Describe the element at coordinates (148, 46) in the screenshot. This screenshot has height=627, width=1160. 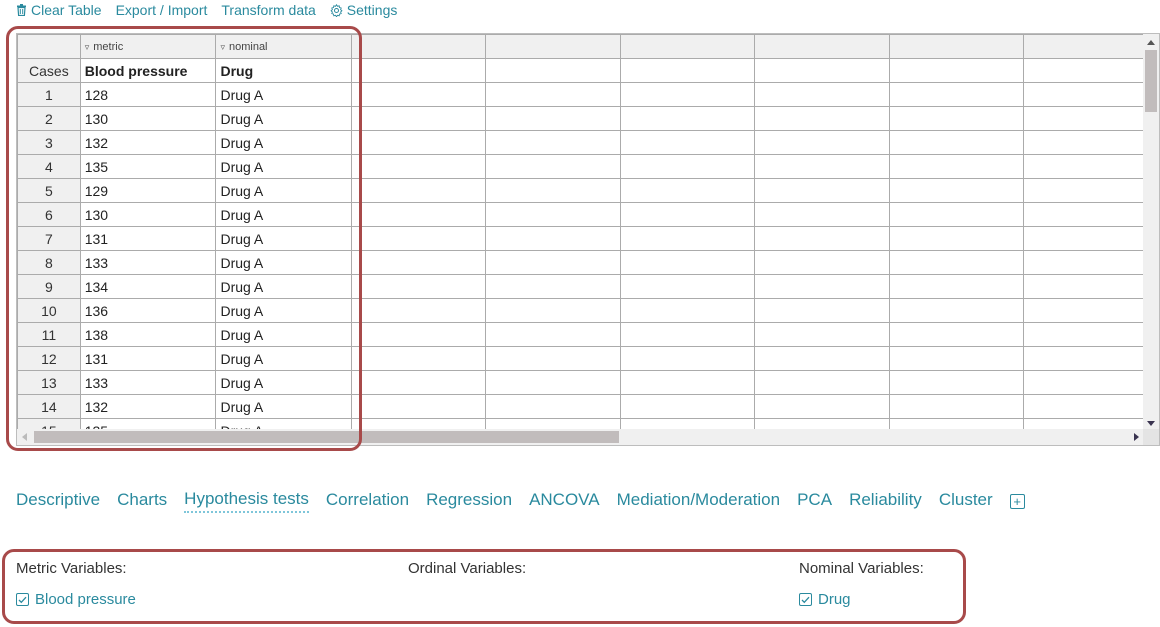
I see `column-type-metric: ▿ metric` at that location.